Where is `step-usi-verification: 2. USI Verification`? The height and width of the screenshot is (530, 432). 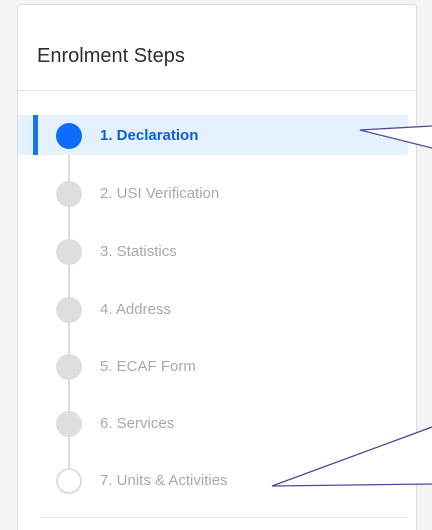
step-usi-verification: 2. USI Verification is located at coordinates (213, 193).